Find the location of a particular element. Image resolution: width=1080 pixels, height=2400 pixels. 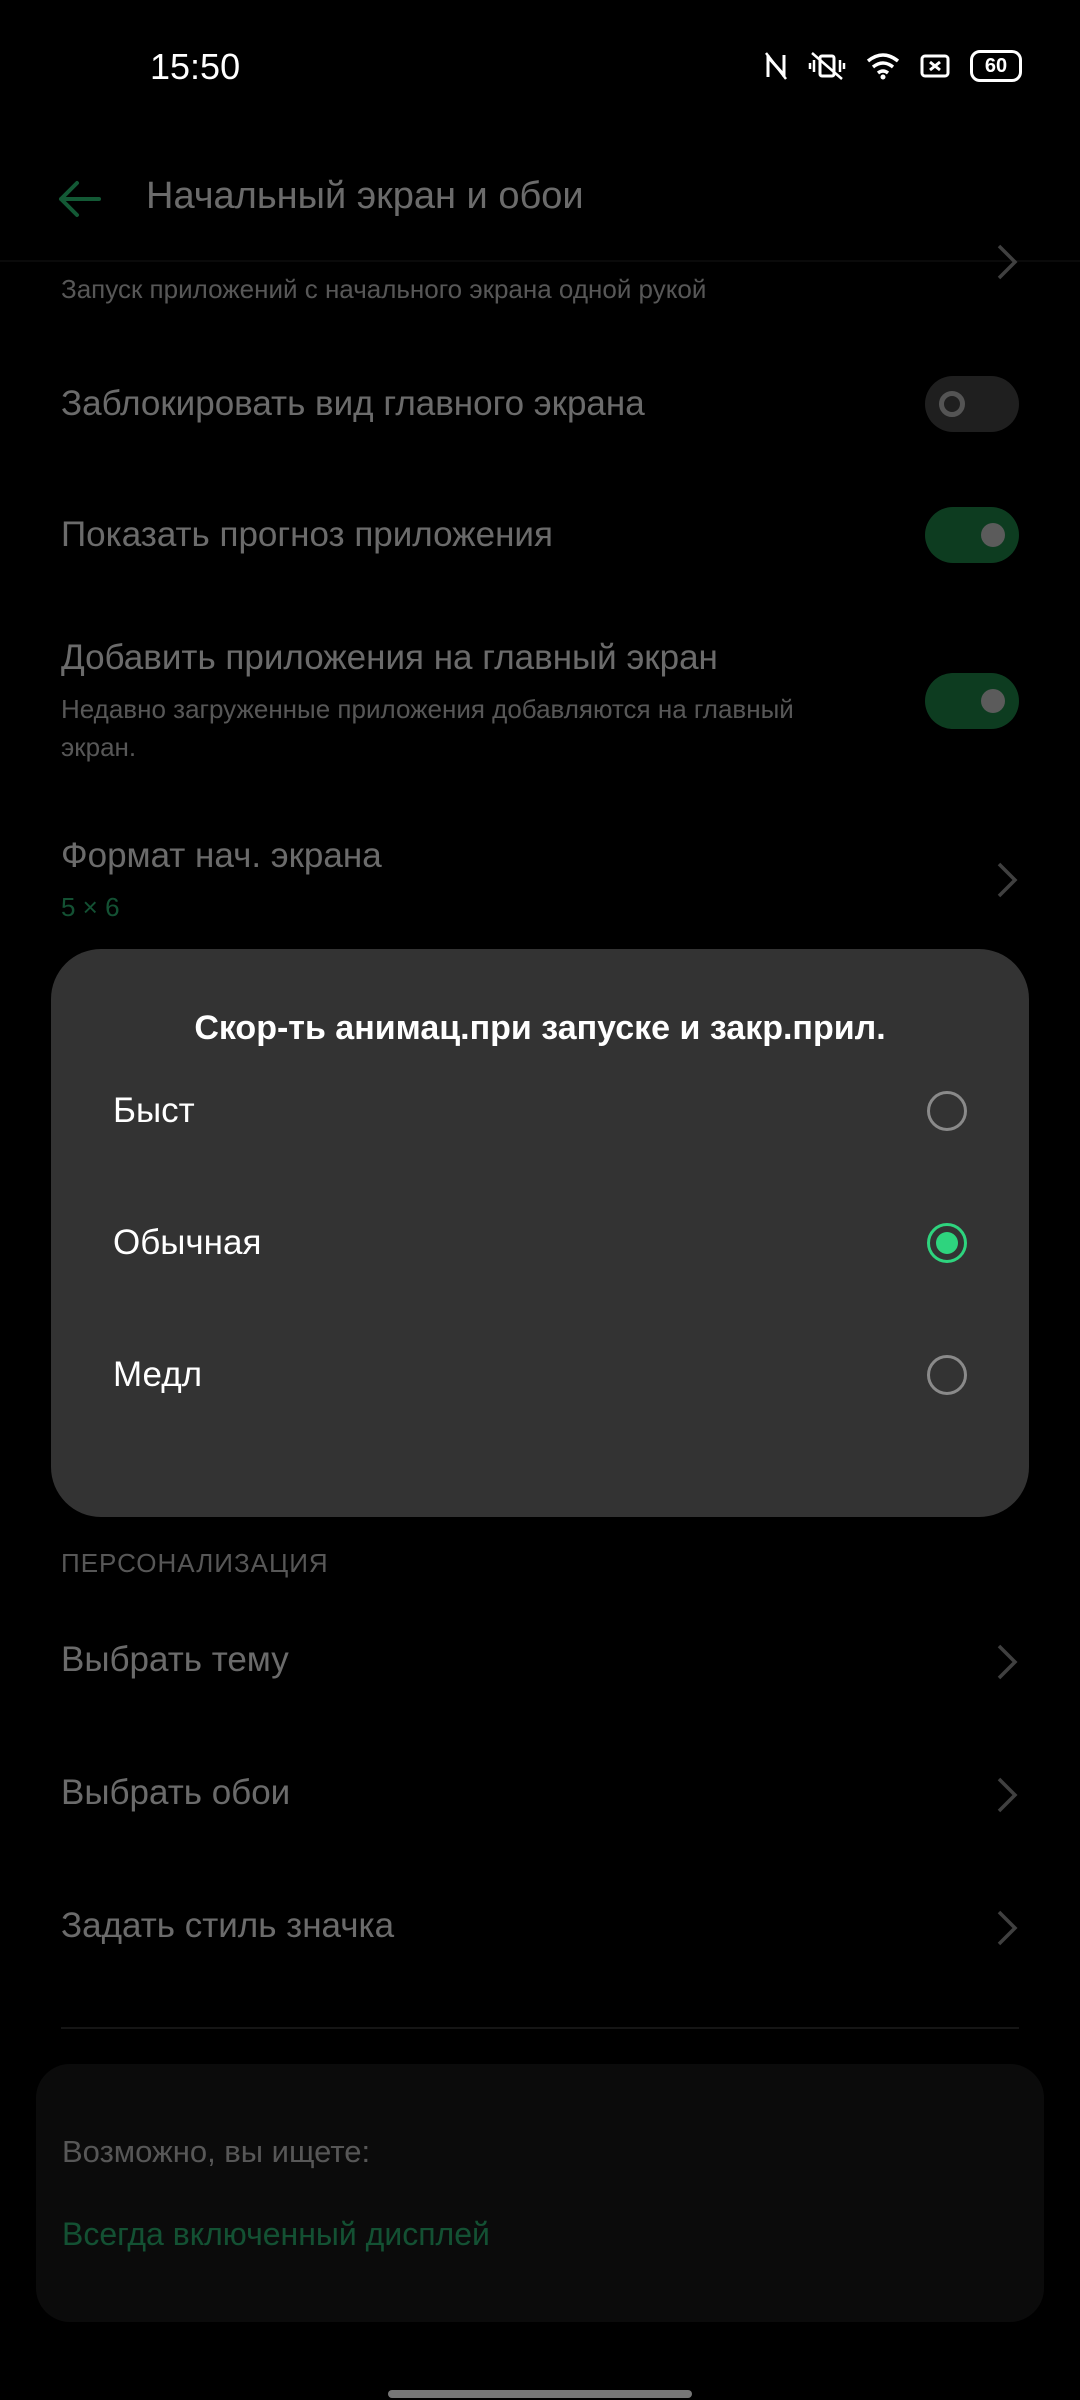

suggestions-label: Возможно, вы ищете: is located at coordinates (216, 2151).